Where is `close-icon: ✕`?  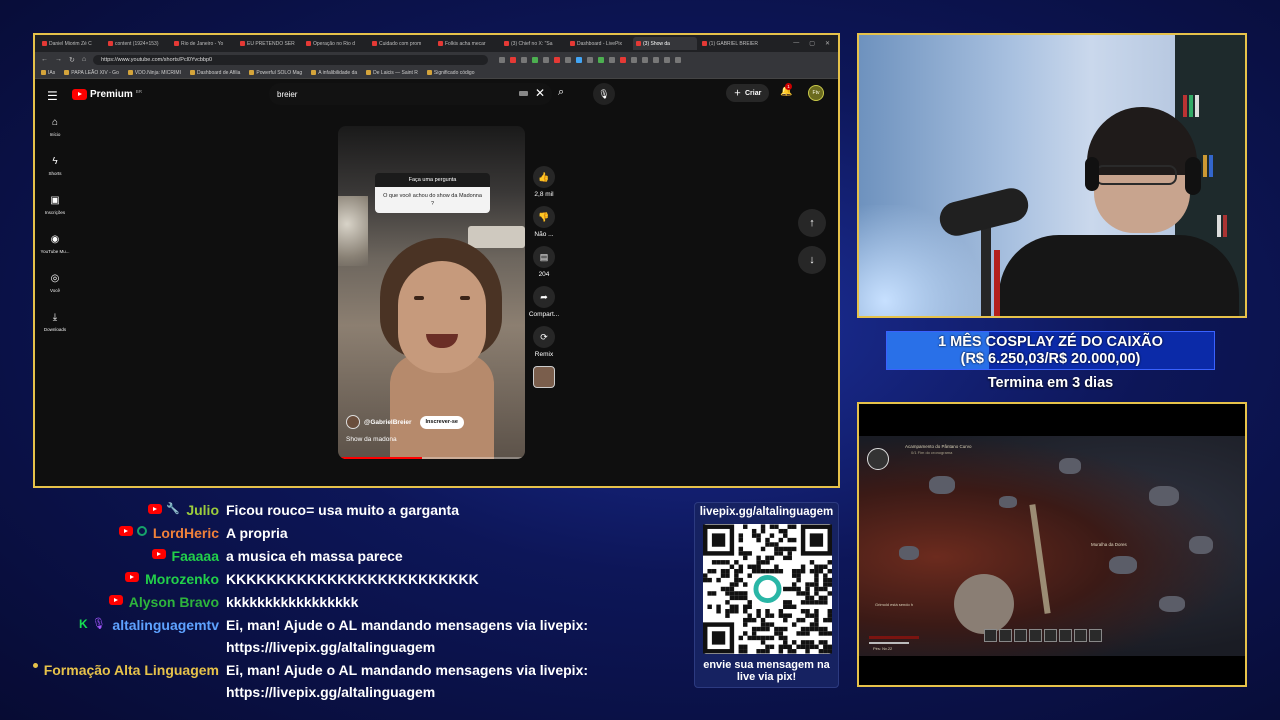 close-icon: ✕ is located at coordinates (827, 43).